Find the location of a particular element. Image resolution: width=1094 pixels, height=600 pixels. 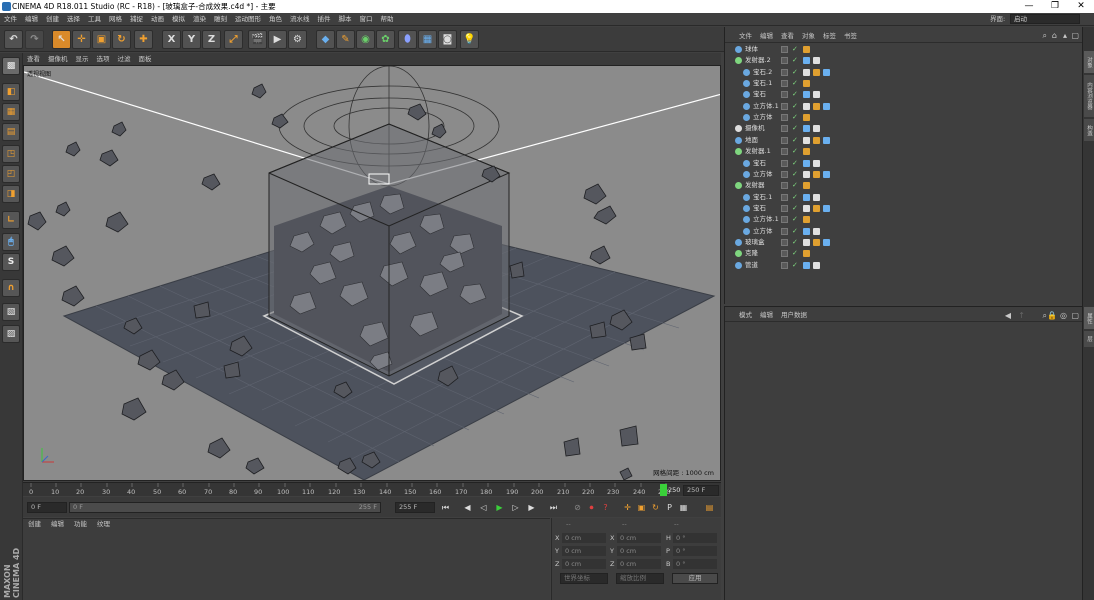

viewport-menu-item: 显示 is located at coordinates (82, 59).